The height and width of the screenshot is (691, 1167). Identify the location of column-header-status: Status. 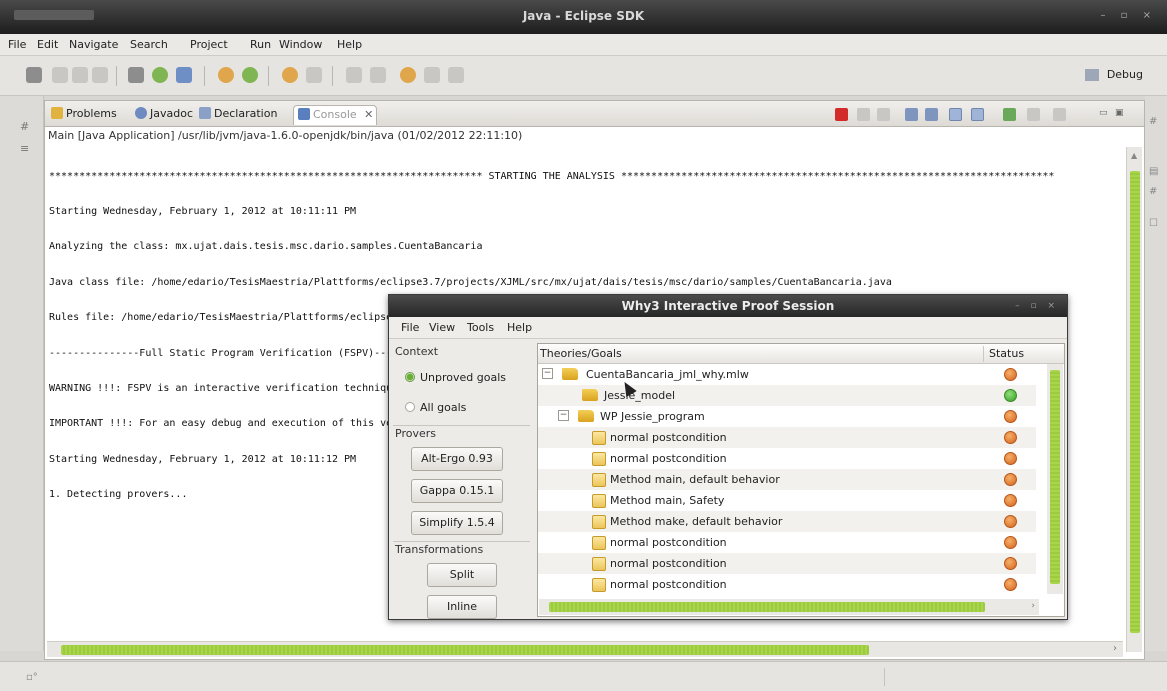
(1006, 353).